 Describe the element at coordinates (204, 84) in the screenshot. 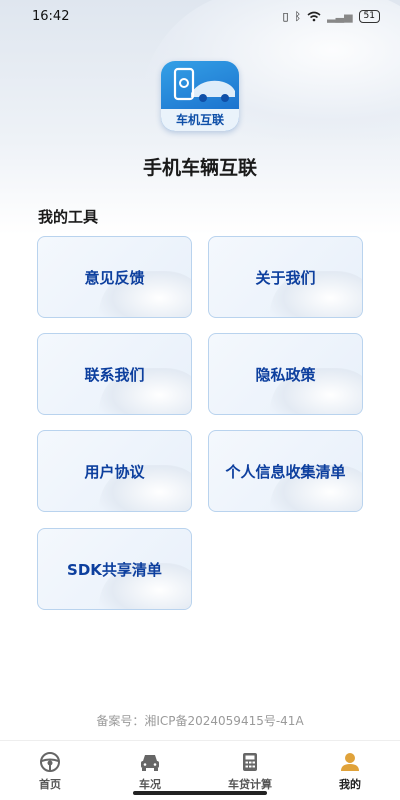

I see `phone-car-icon` at that location.